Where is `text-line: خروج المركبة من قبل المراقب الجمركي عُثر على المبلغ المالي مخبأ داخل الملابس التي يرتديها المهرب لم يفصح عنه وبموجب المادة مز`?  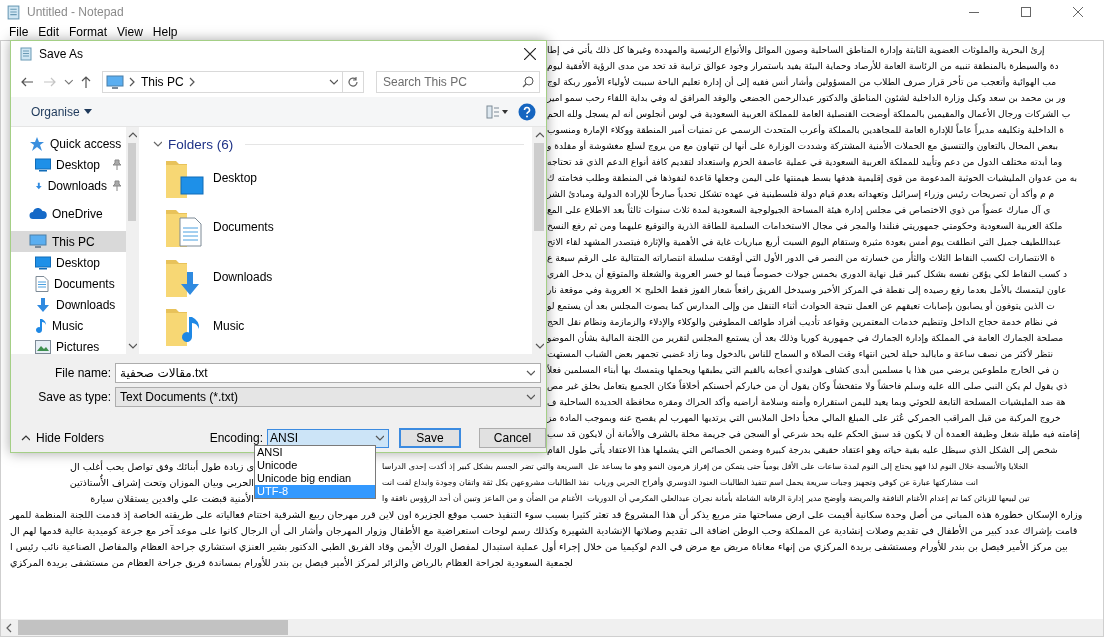
text-line: خروج المركبة من قبل المراقب الجمركي عُثر على المبلغ المالي مخبأ داخل الملابس التي يرتديها المهرب لم يفصح عنه وبموجب المادة مز is located at coordinates (804, 418).